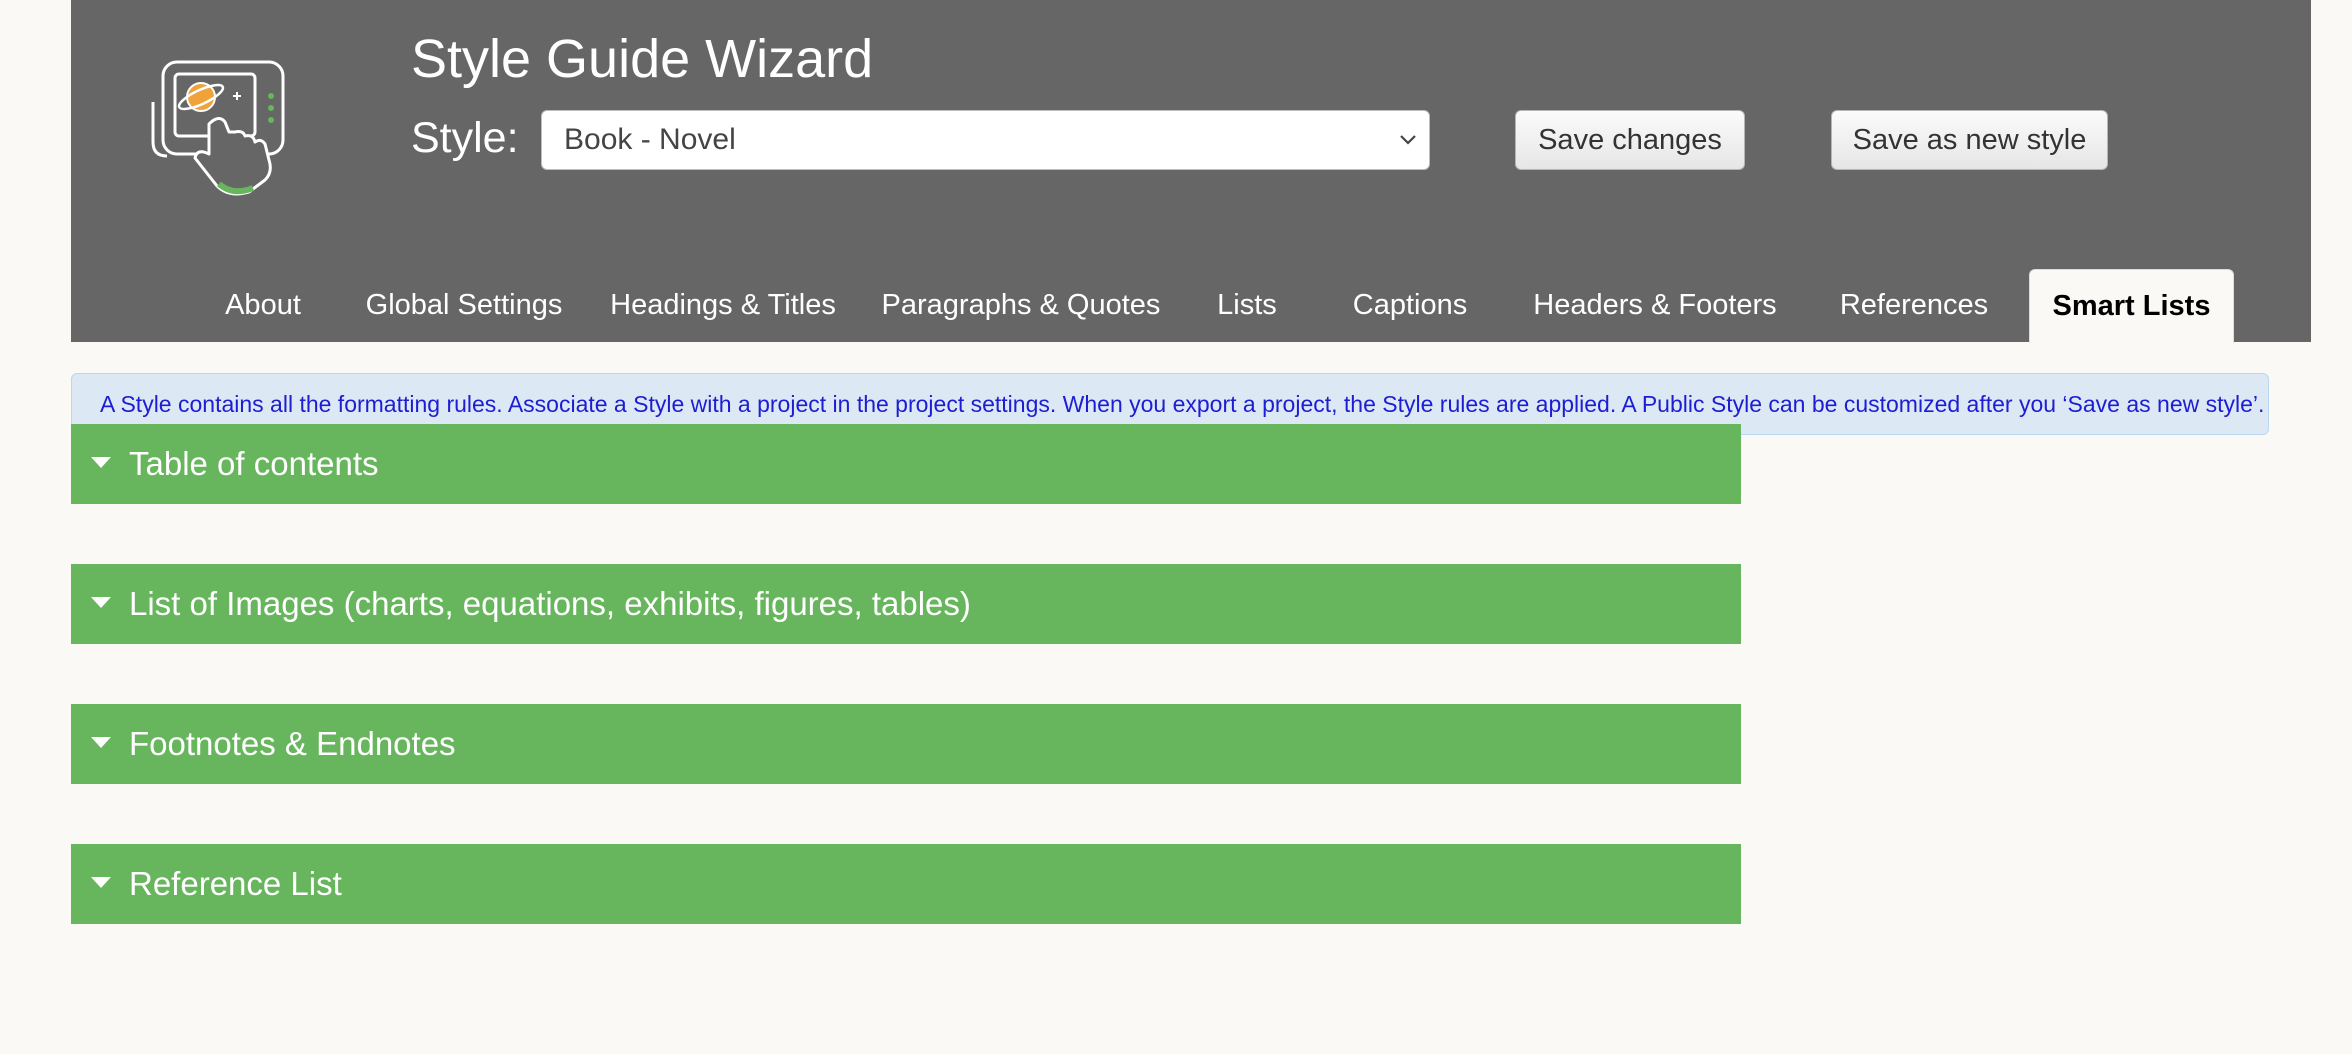  What do you see at coordinates (254, 463) in the screenshot?
I see `section-title: Table of contents` at bounding box center [254, 463].